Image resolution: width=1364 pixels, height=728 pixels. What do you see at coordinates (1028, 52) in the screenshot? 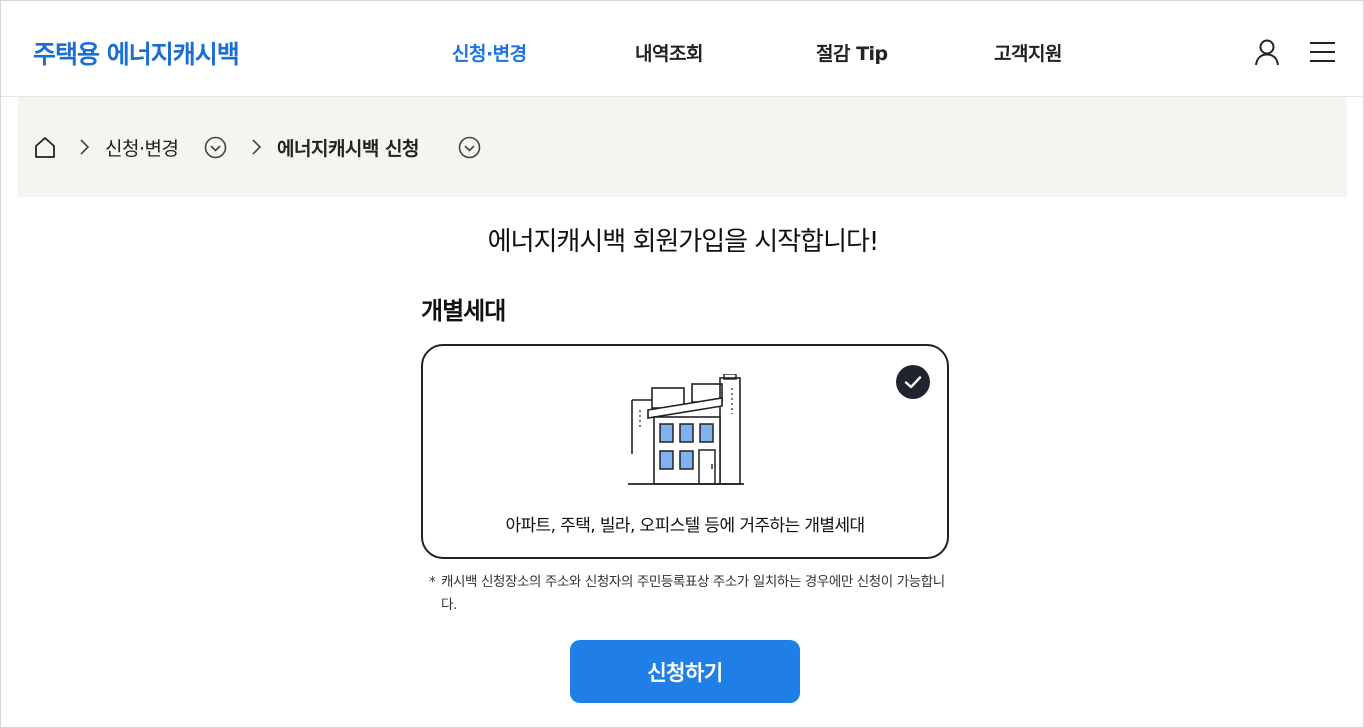
I see `nav-item-support: 고객지원` at bounding box center [1028, 52].